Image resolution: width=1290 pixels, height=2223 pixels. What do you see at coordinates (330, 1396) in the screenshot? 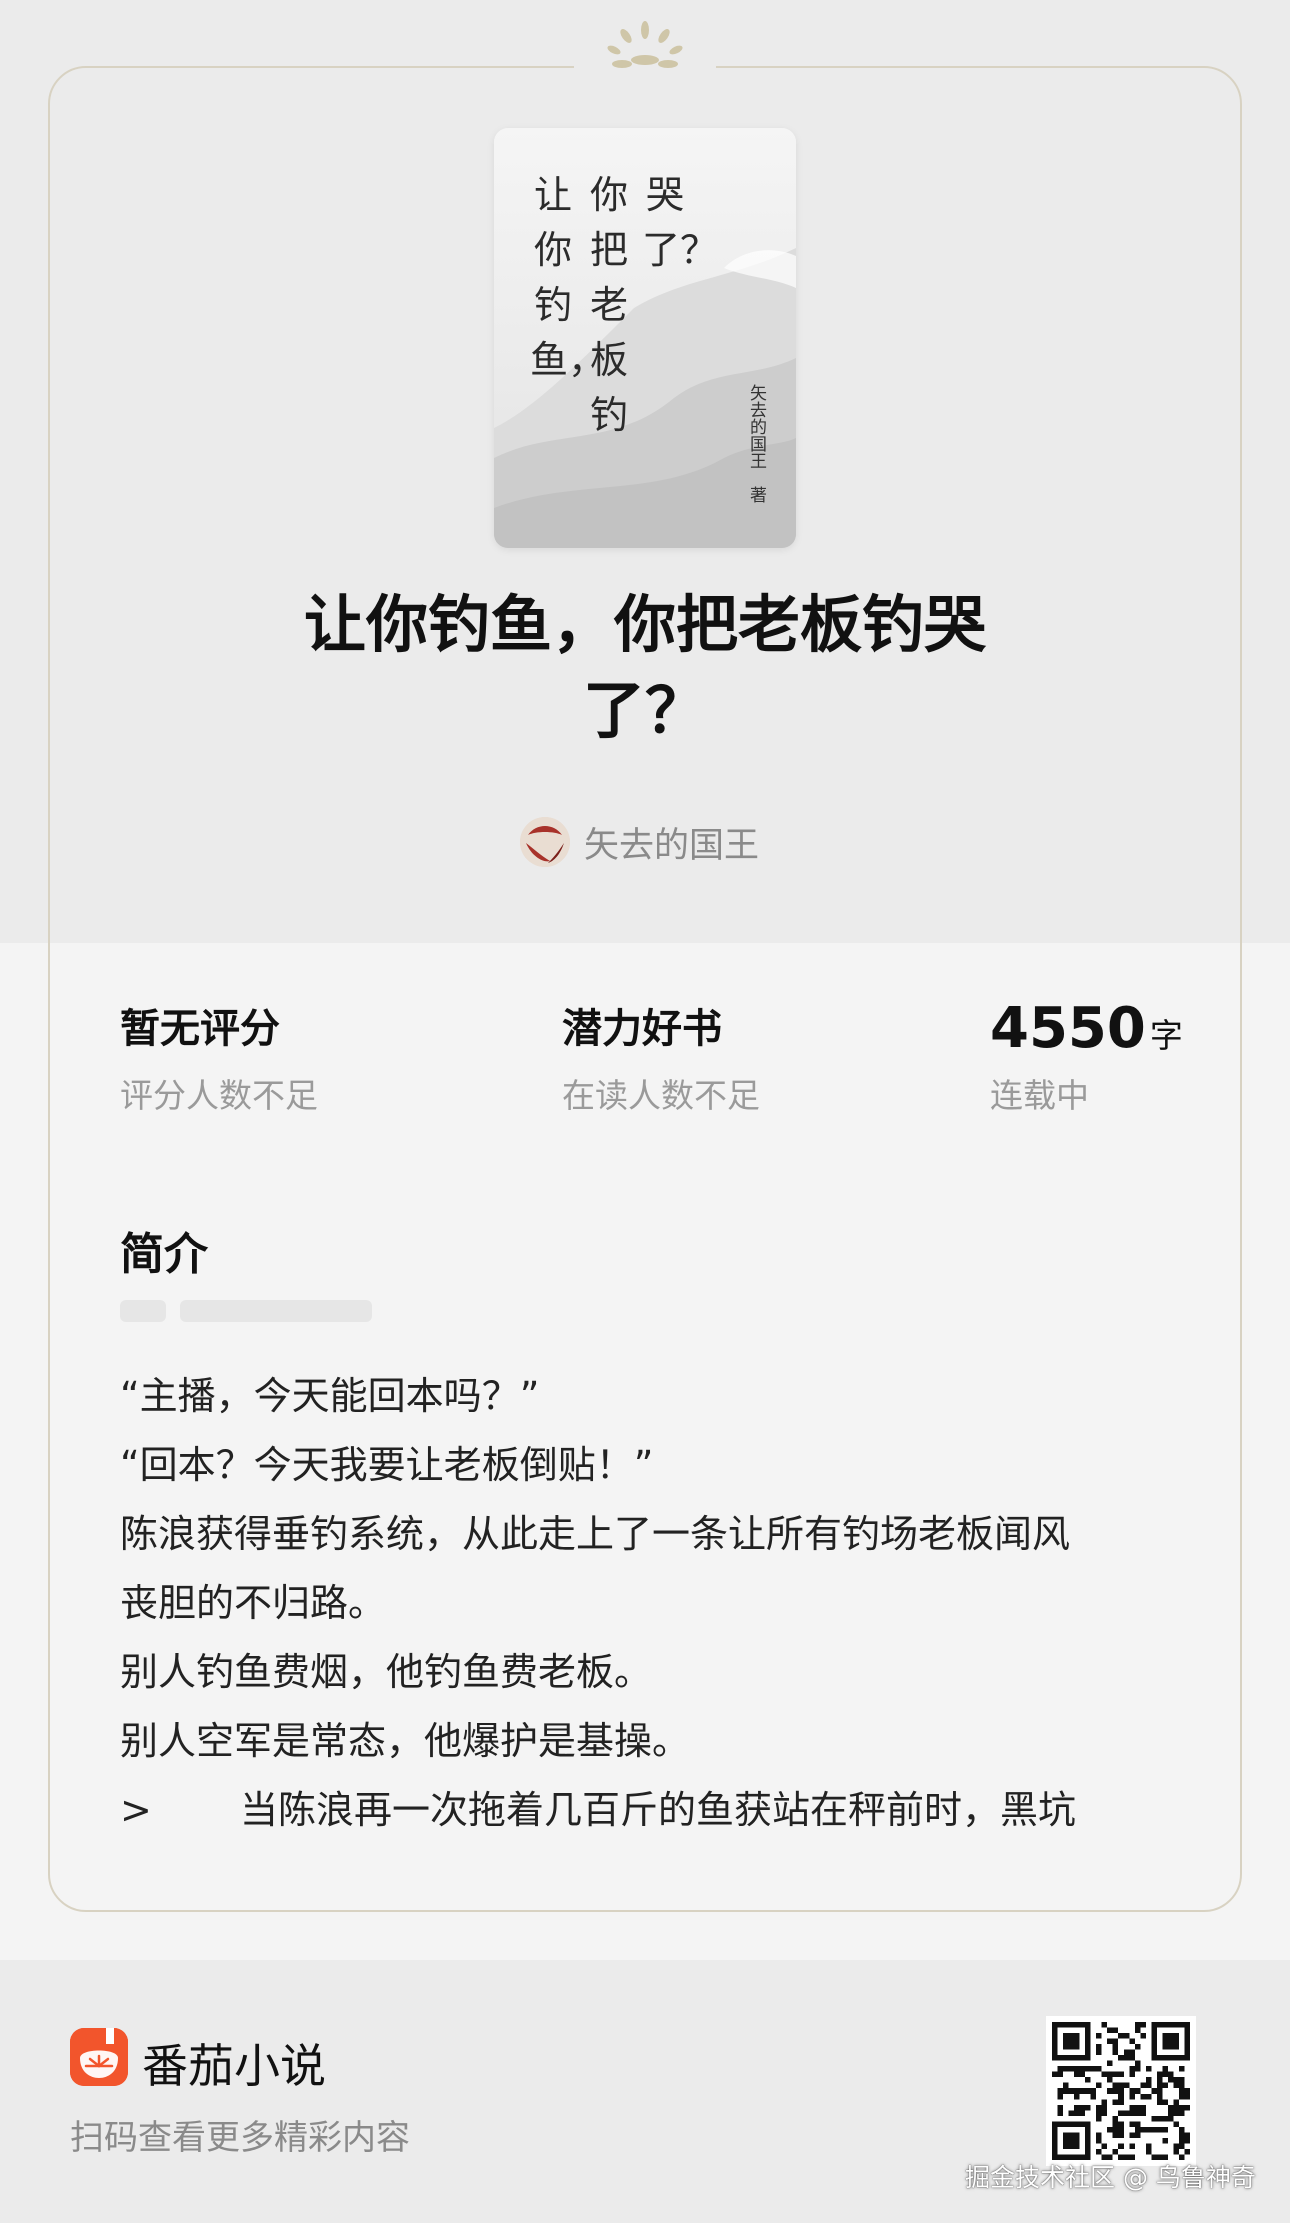
I see `intro-line: “主播，今天能回本吗？”` at bounding box center [330, 1396].